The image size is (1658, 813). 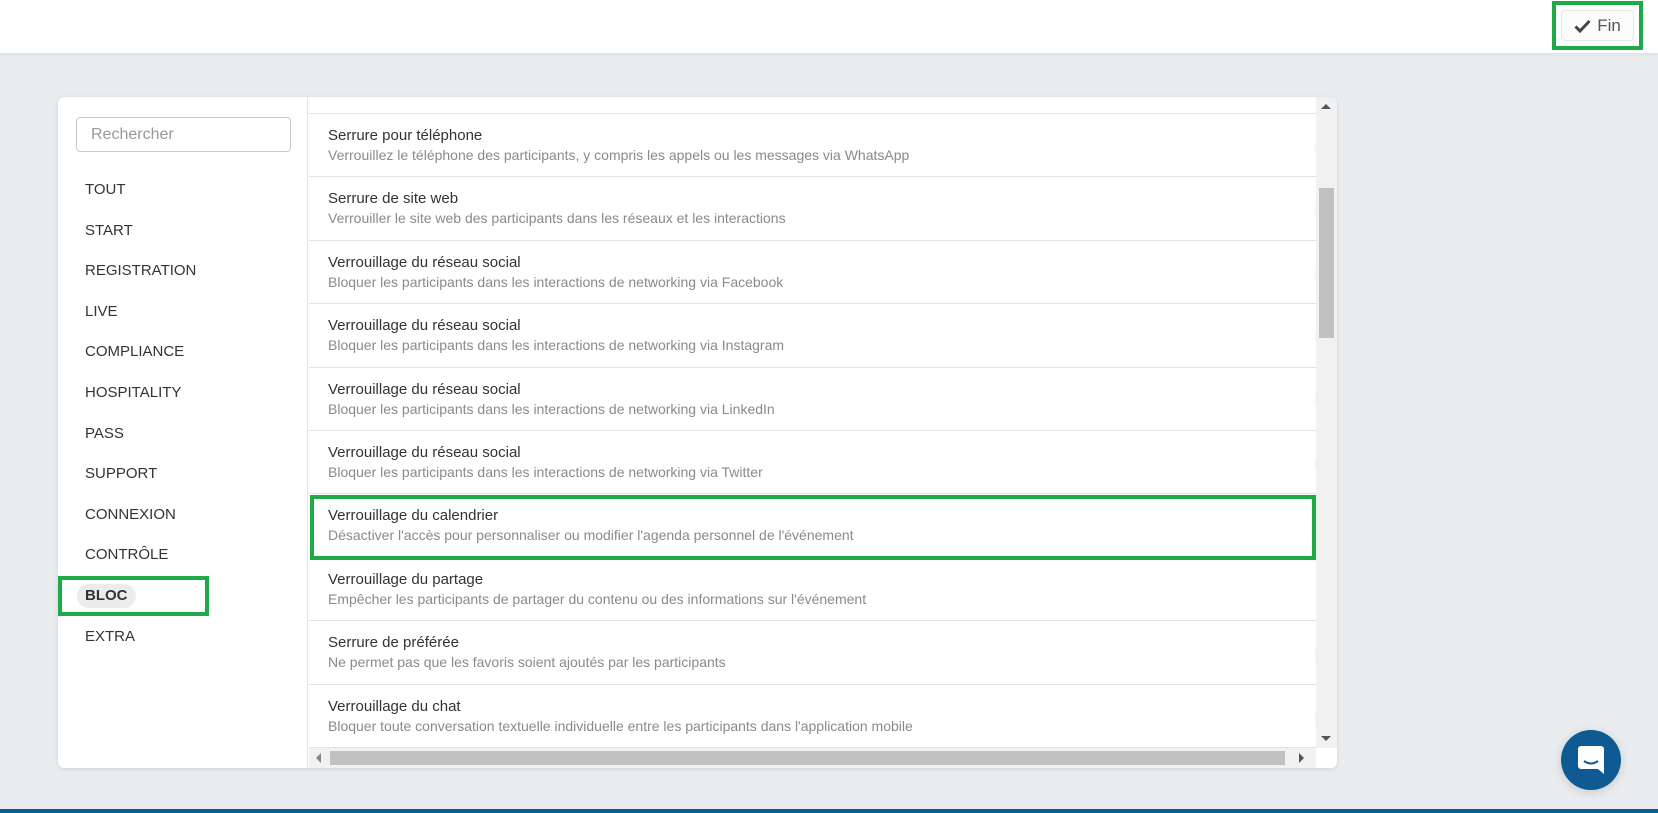 What do you see at coordinates (1326, 422) in the screenshot?
I see `vertical-scrollbar` at bounding box center [1326, 422].